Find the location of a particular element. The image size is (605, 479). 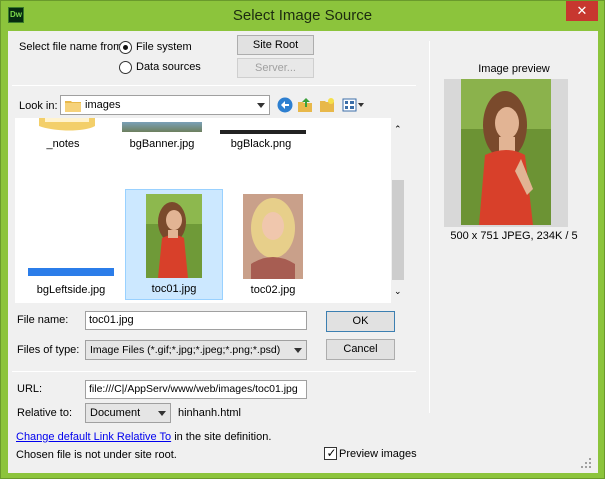

bgblack-thumbnail is located at coordinates (263, 132).